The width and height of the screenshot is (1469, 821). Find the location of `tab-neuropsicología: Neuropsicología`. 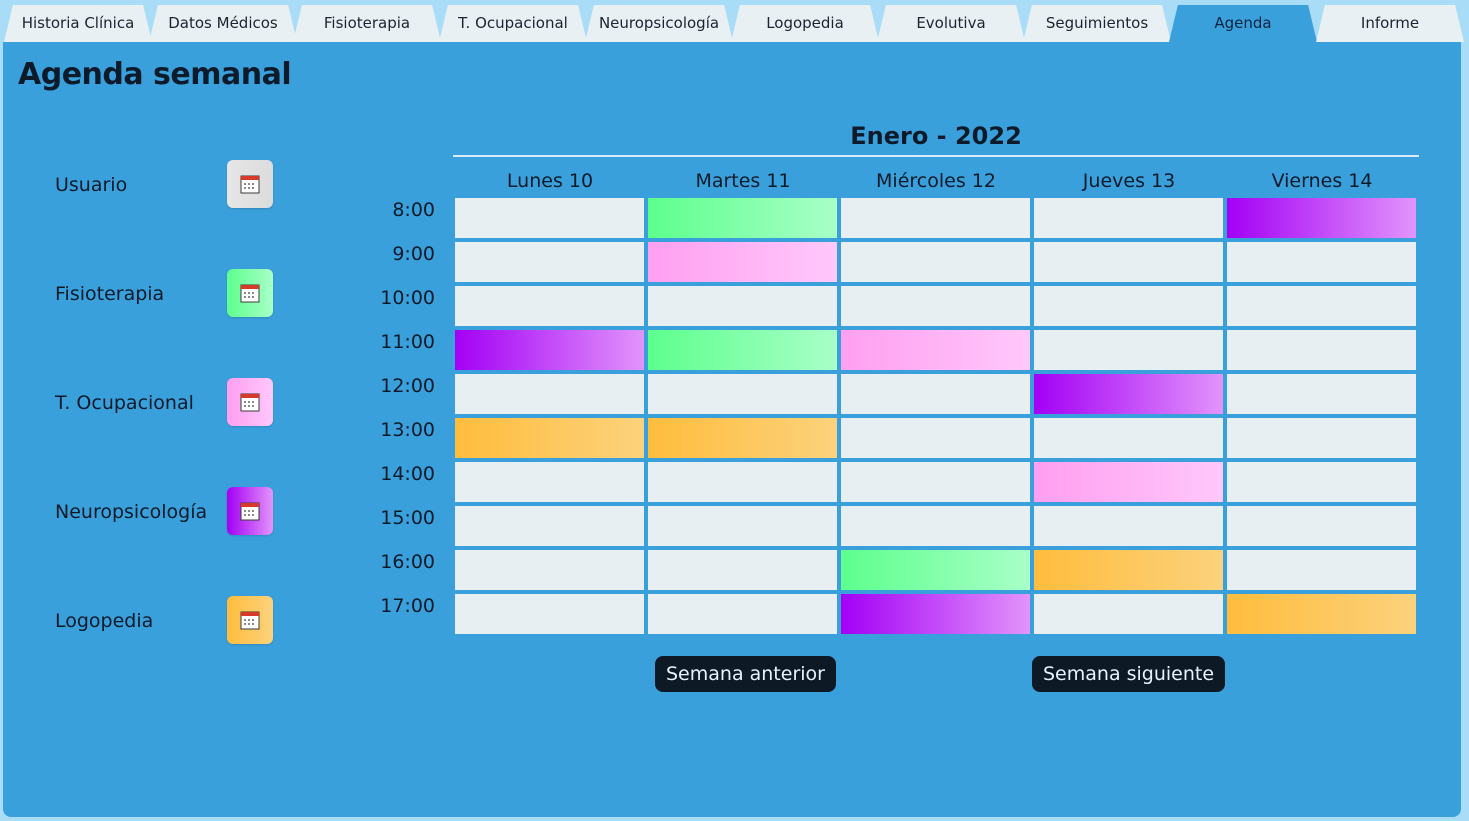

tab-neuropsicología: Neuropsicología is located at coordinates (659, 23).